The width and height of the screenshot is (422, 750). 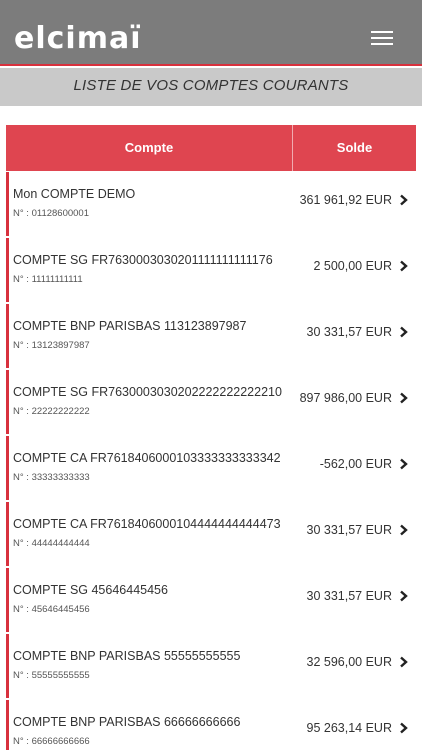 I want to click on account-number: N° : 55555555555, so click(x=51, y=675).